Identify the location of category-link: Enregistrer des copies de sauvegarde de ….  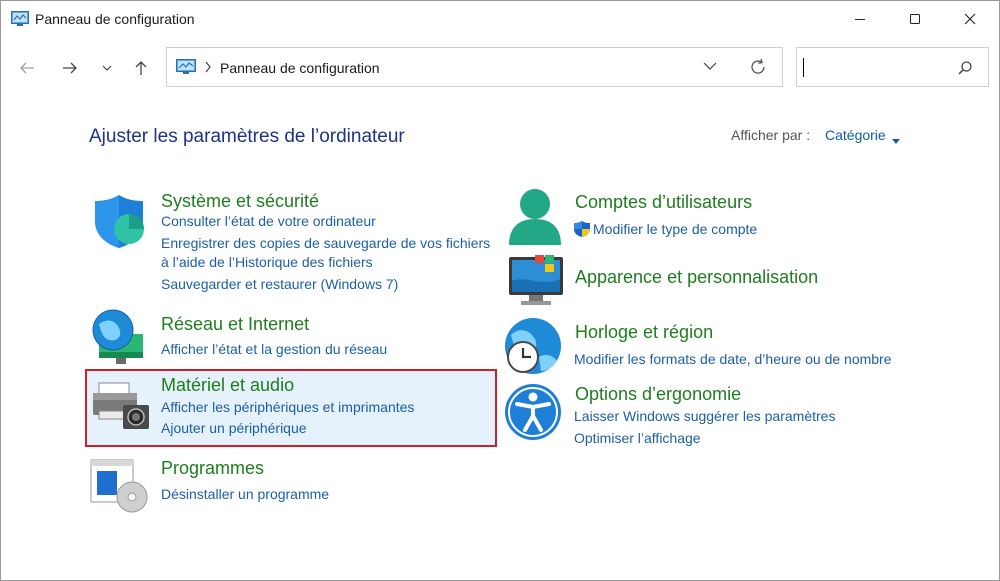
(325, 243).